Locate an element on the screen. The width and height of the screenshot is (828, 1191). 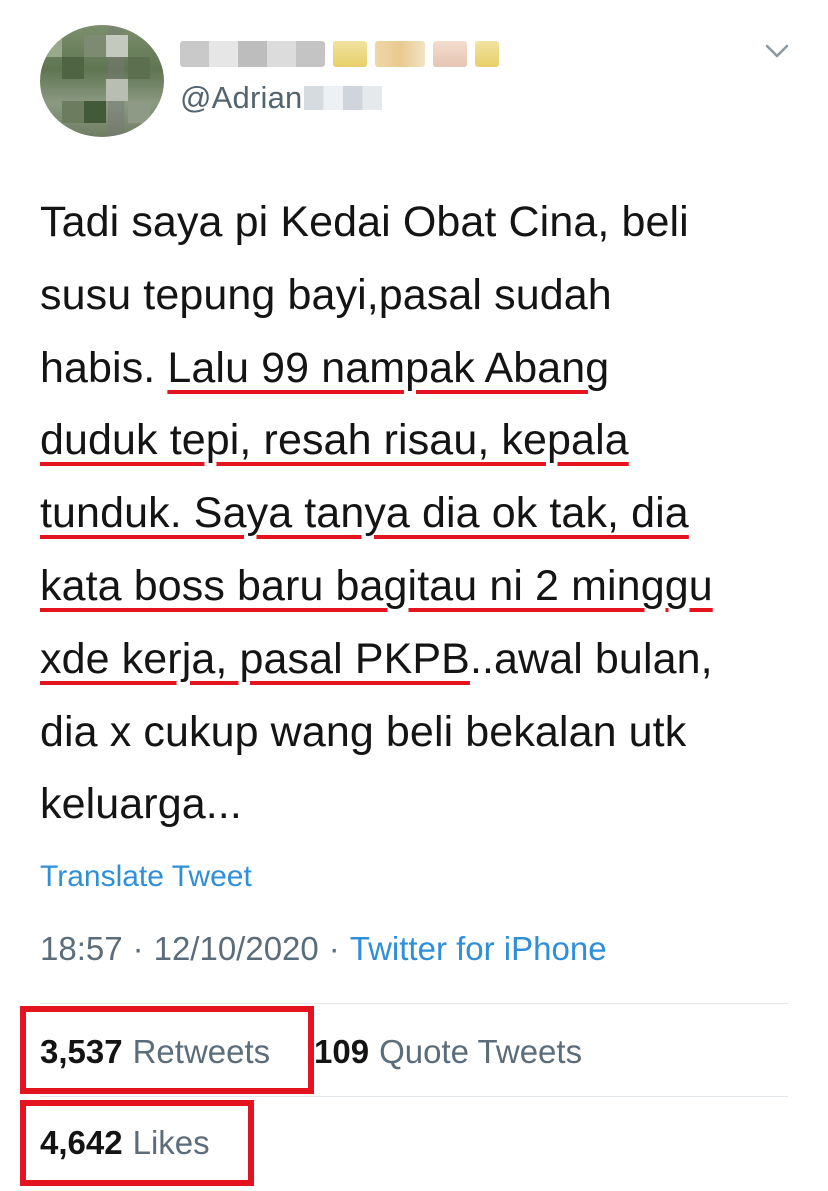
user-handle-text: @Adrian is located at coordinates (241, 97).